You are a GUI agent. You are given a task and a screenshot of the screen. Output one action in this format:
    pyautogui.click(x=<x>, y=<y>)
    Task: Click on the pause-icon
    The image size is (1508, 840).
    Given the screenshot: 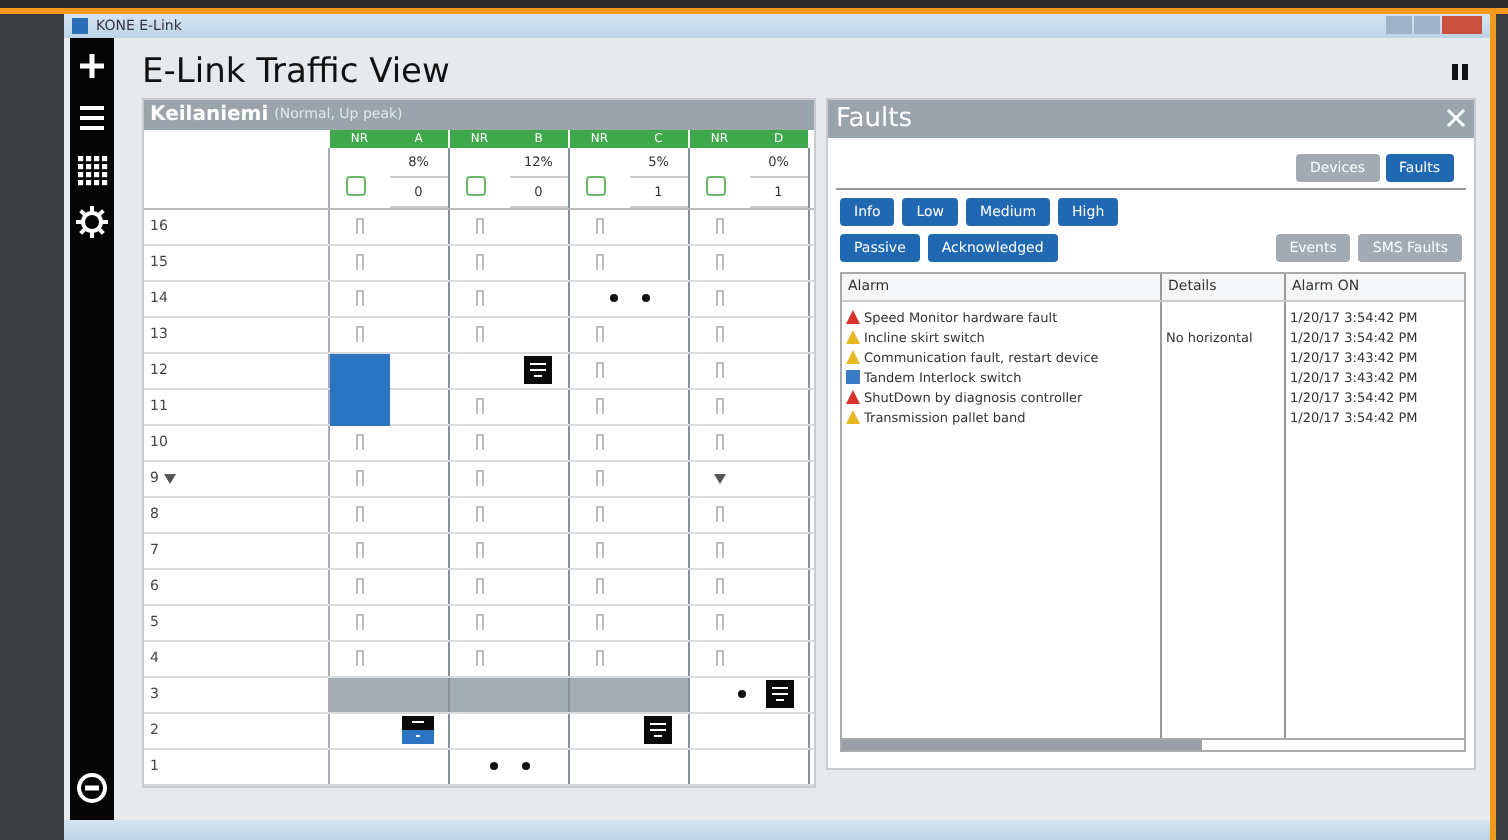 What is the action you would take?
    pyautogui.click(x=1460, y=71)
    